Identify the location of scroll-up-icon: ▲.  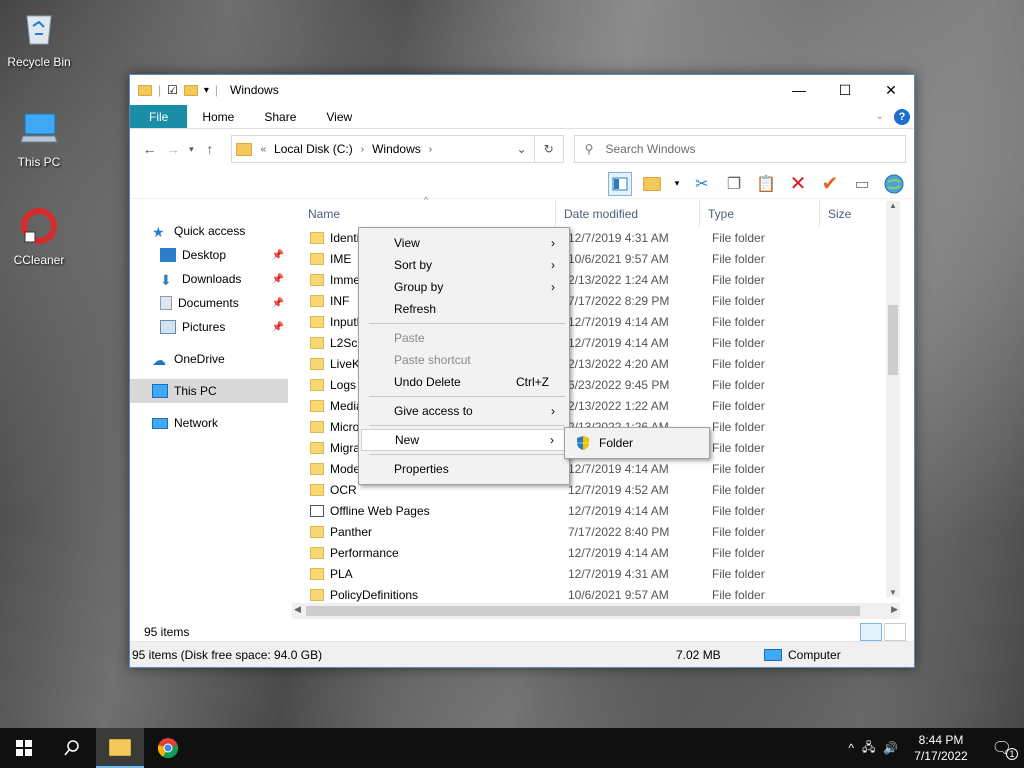
(893, 205).